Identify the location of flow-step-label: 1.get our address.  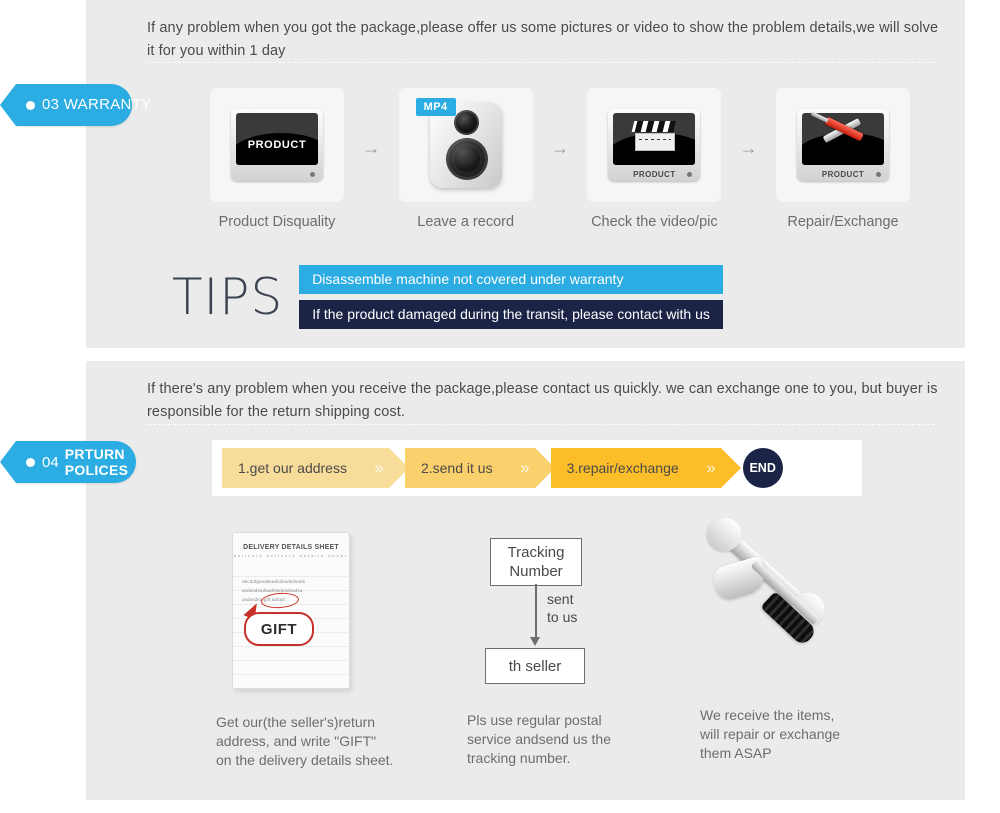
(292, 468).